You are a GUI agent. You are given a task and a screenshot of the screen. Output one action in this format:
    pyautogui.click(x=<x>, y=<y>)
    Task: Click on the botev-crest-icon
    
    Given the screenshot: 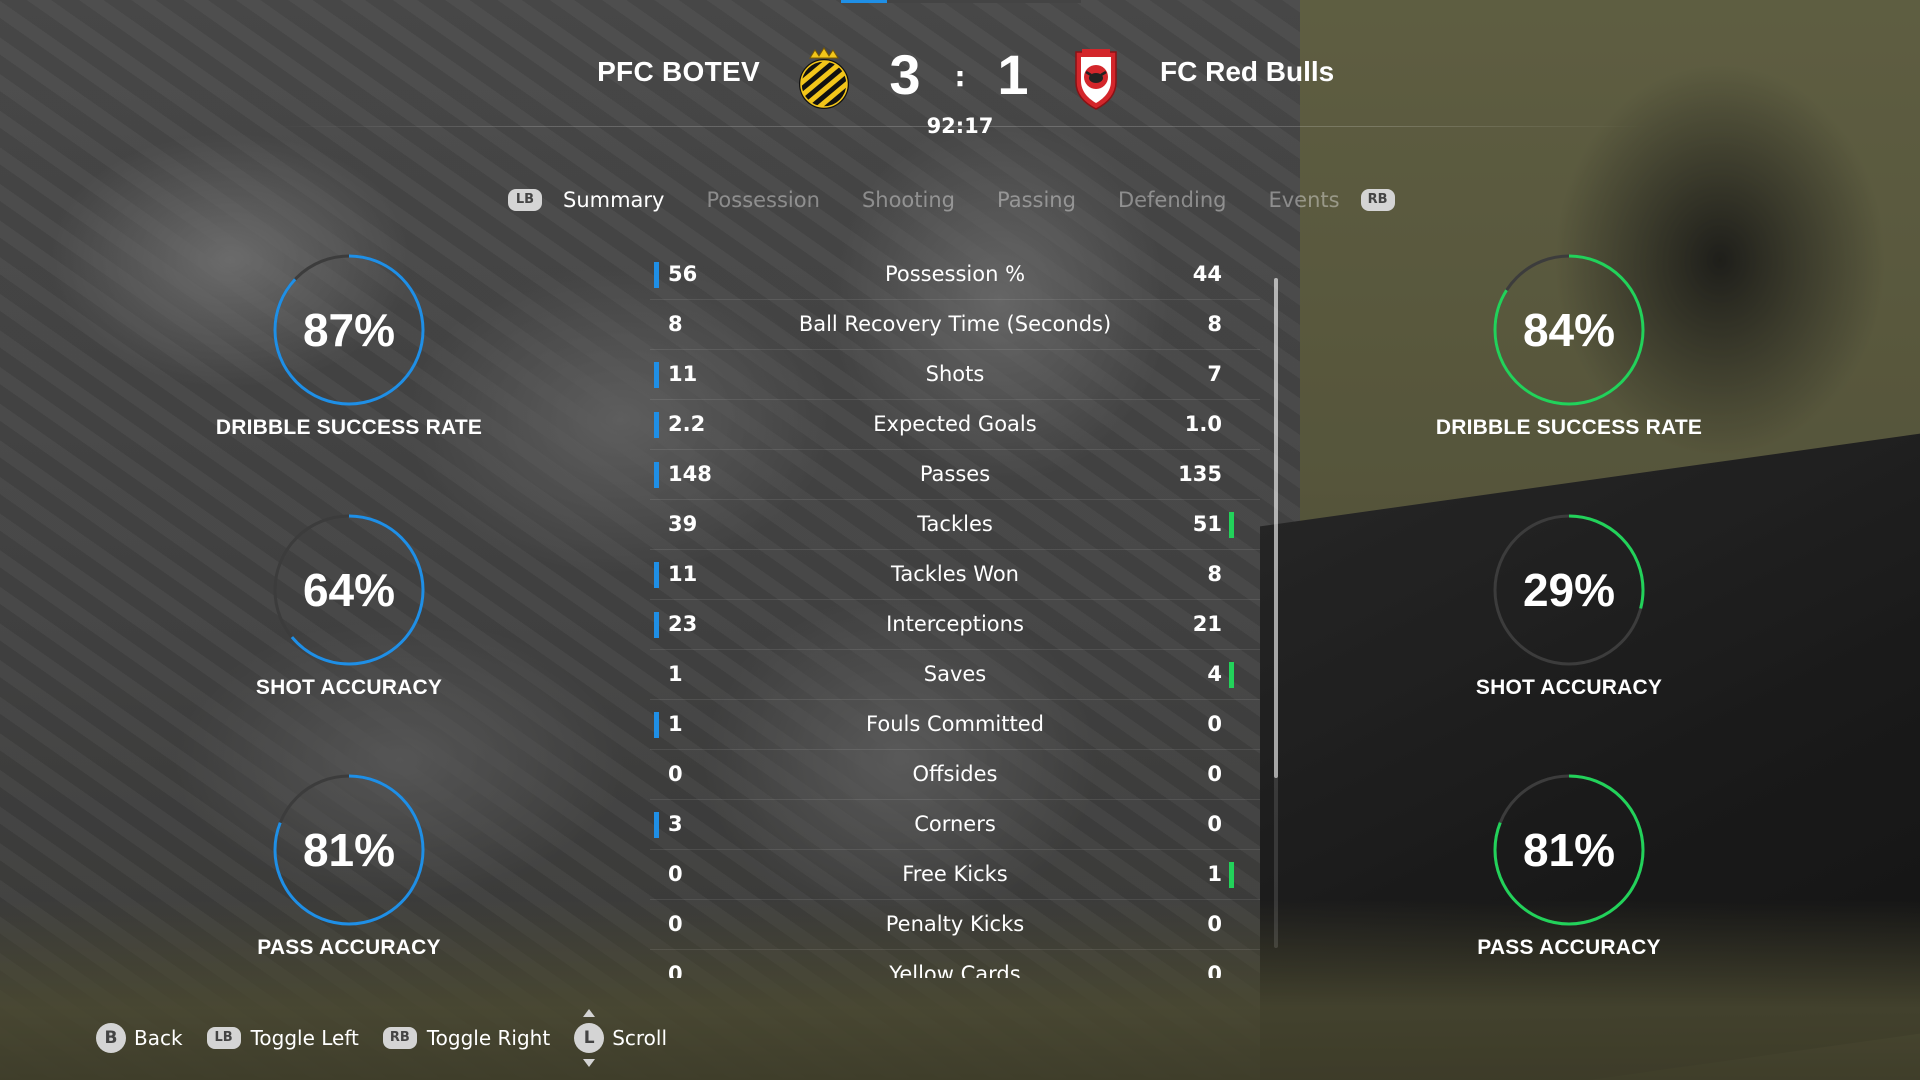 What is the action you would take?
    pyautogui.click(x=824, y=78)
    